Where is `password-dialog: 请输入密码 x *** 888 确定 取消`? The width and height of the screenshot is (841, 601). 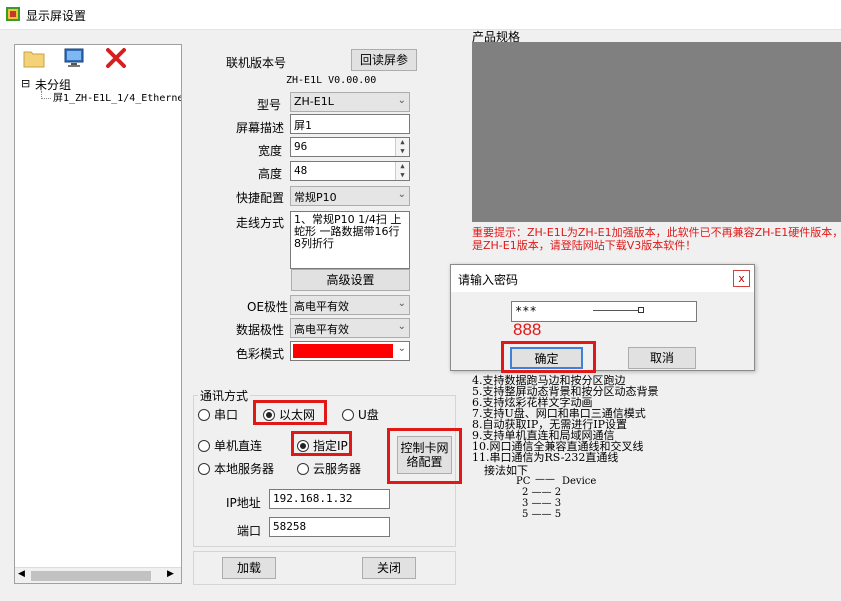
password-dialog: 请输入密码 x *** 888 确定 取消 is located at coordinates (602, 318).